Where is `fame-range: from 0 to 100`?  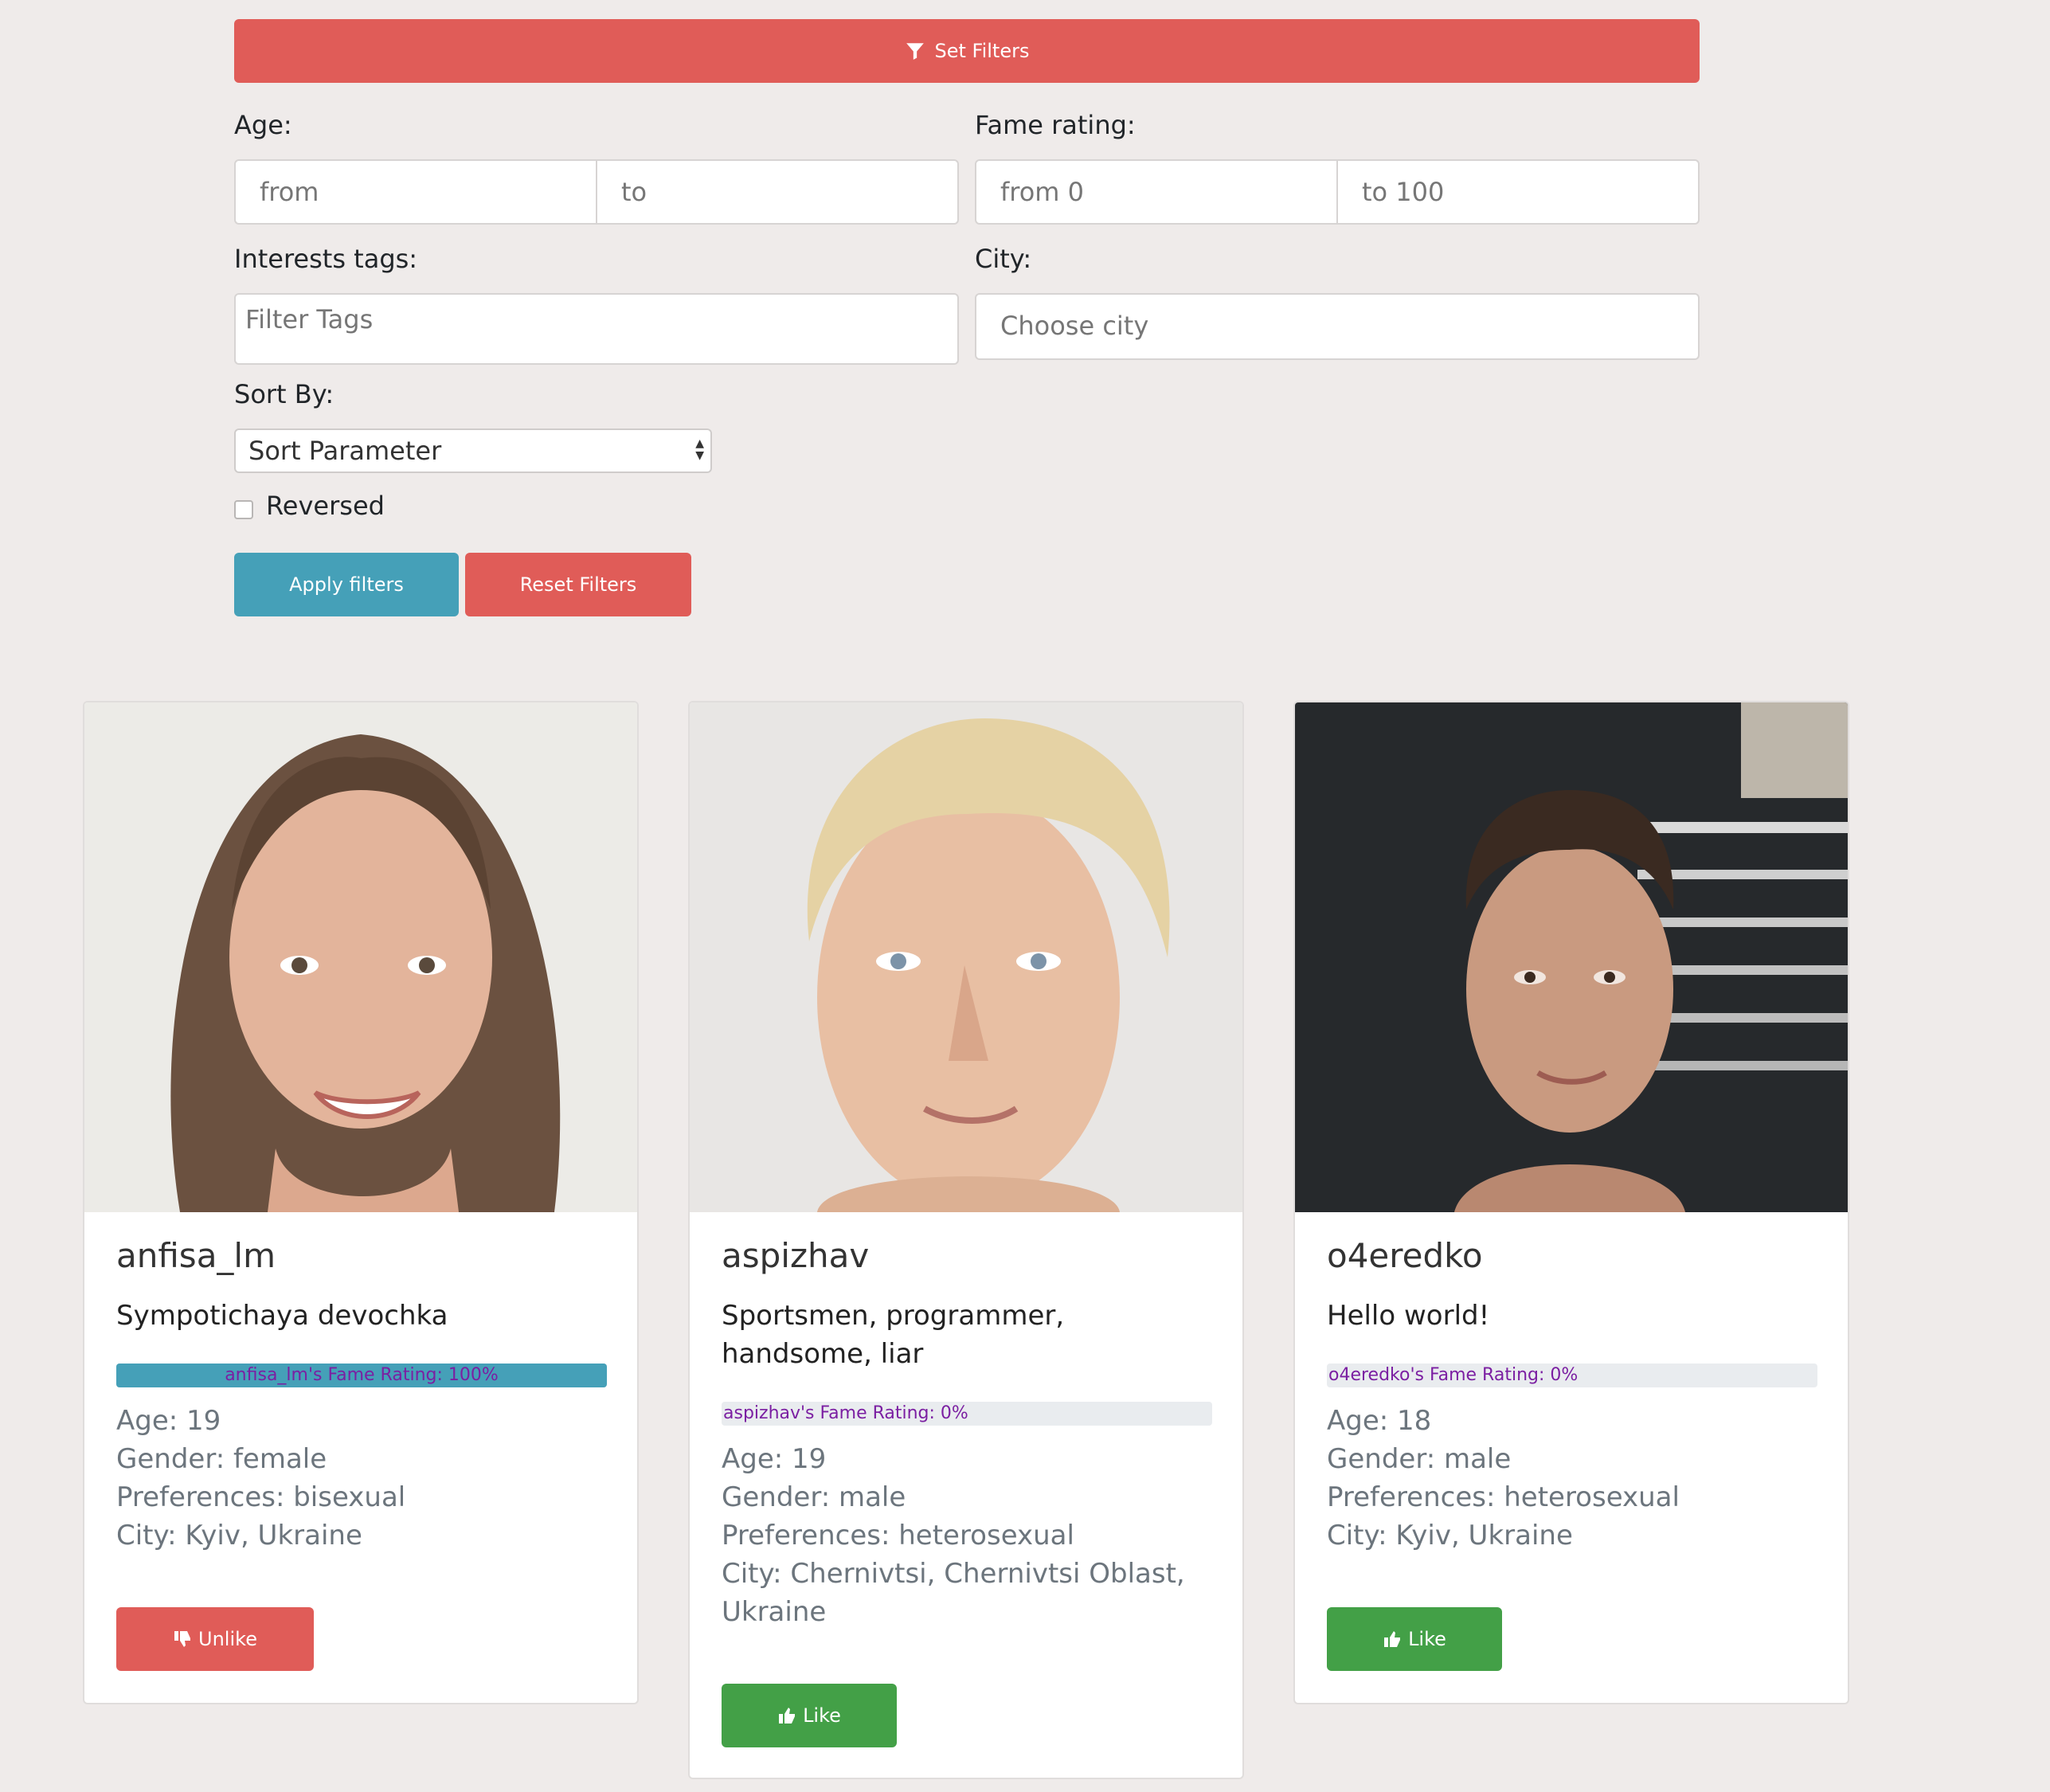
fame-range: from 0 to 100 is located at coordinates (1338, 192).